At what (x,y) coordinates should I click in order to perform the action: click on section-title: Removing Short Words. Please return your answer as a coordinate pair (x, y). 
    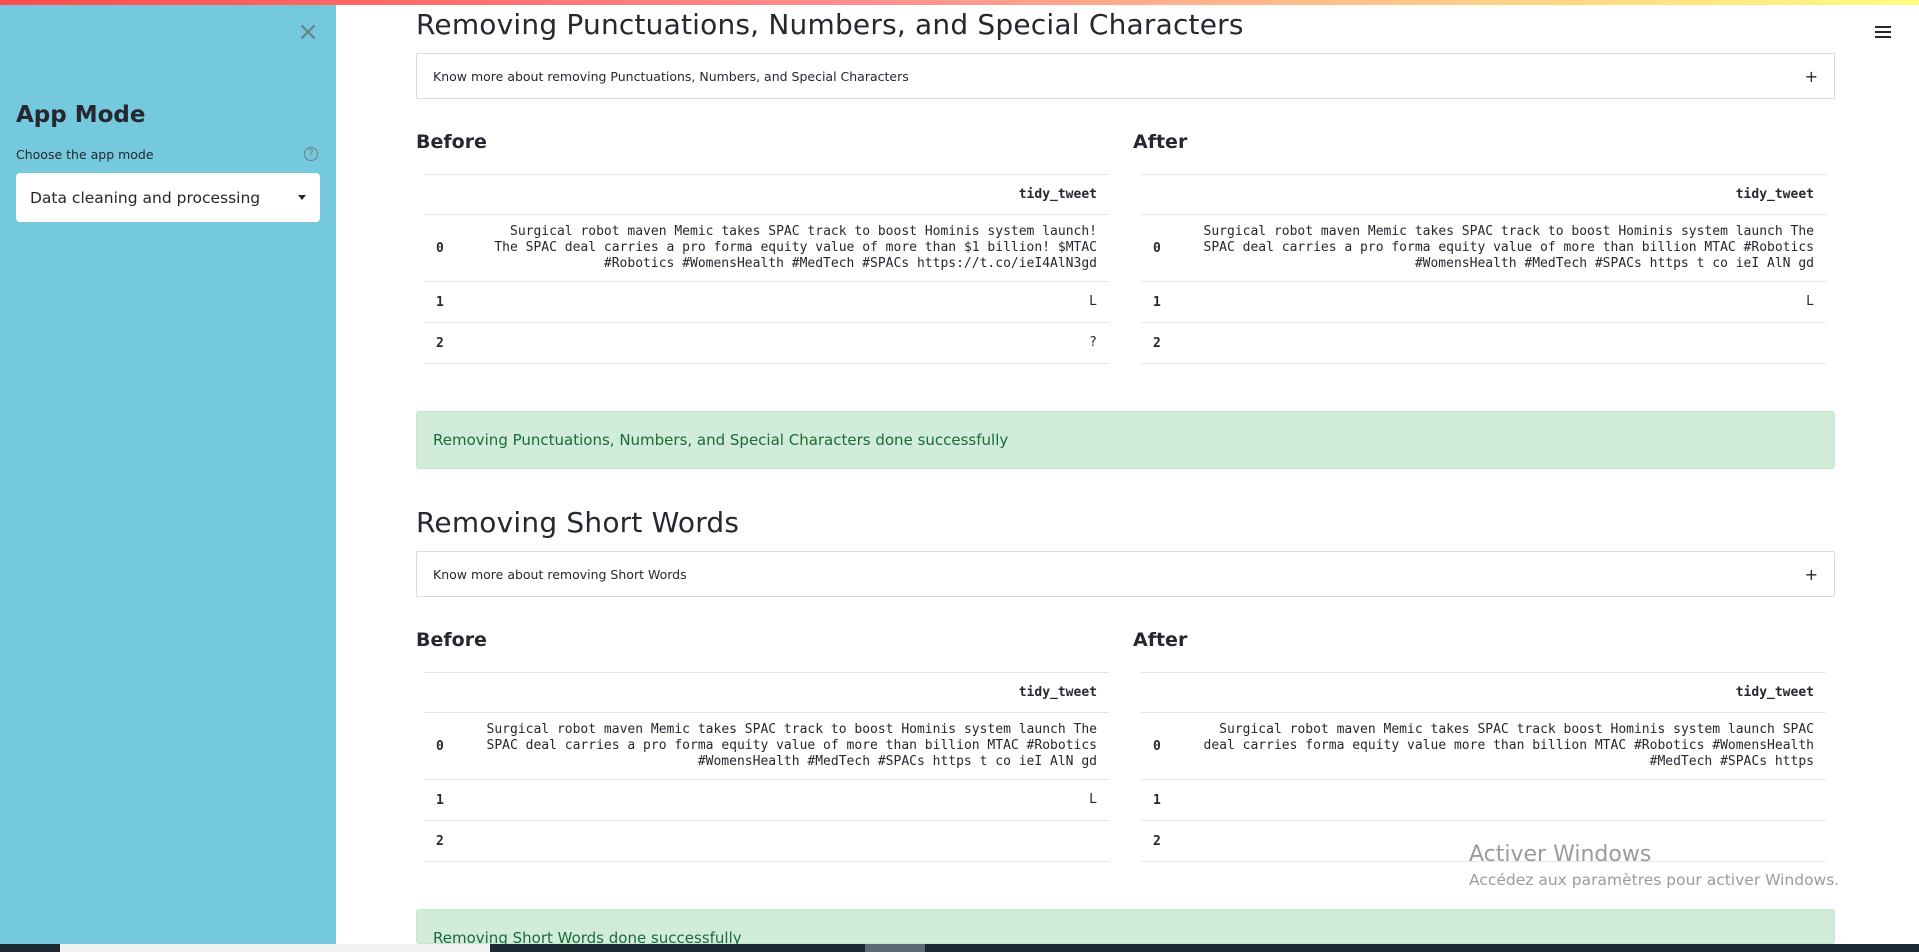
    Looking at the image, I should click on (578, 522).